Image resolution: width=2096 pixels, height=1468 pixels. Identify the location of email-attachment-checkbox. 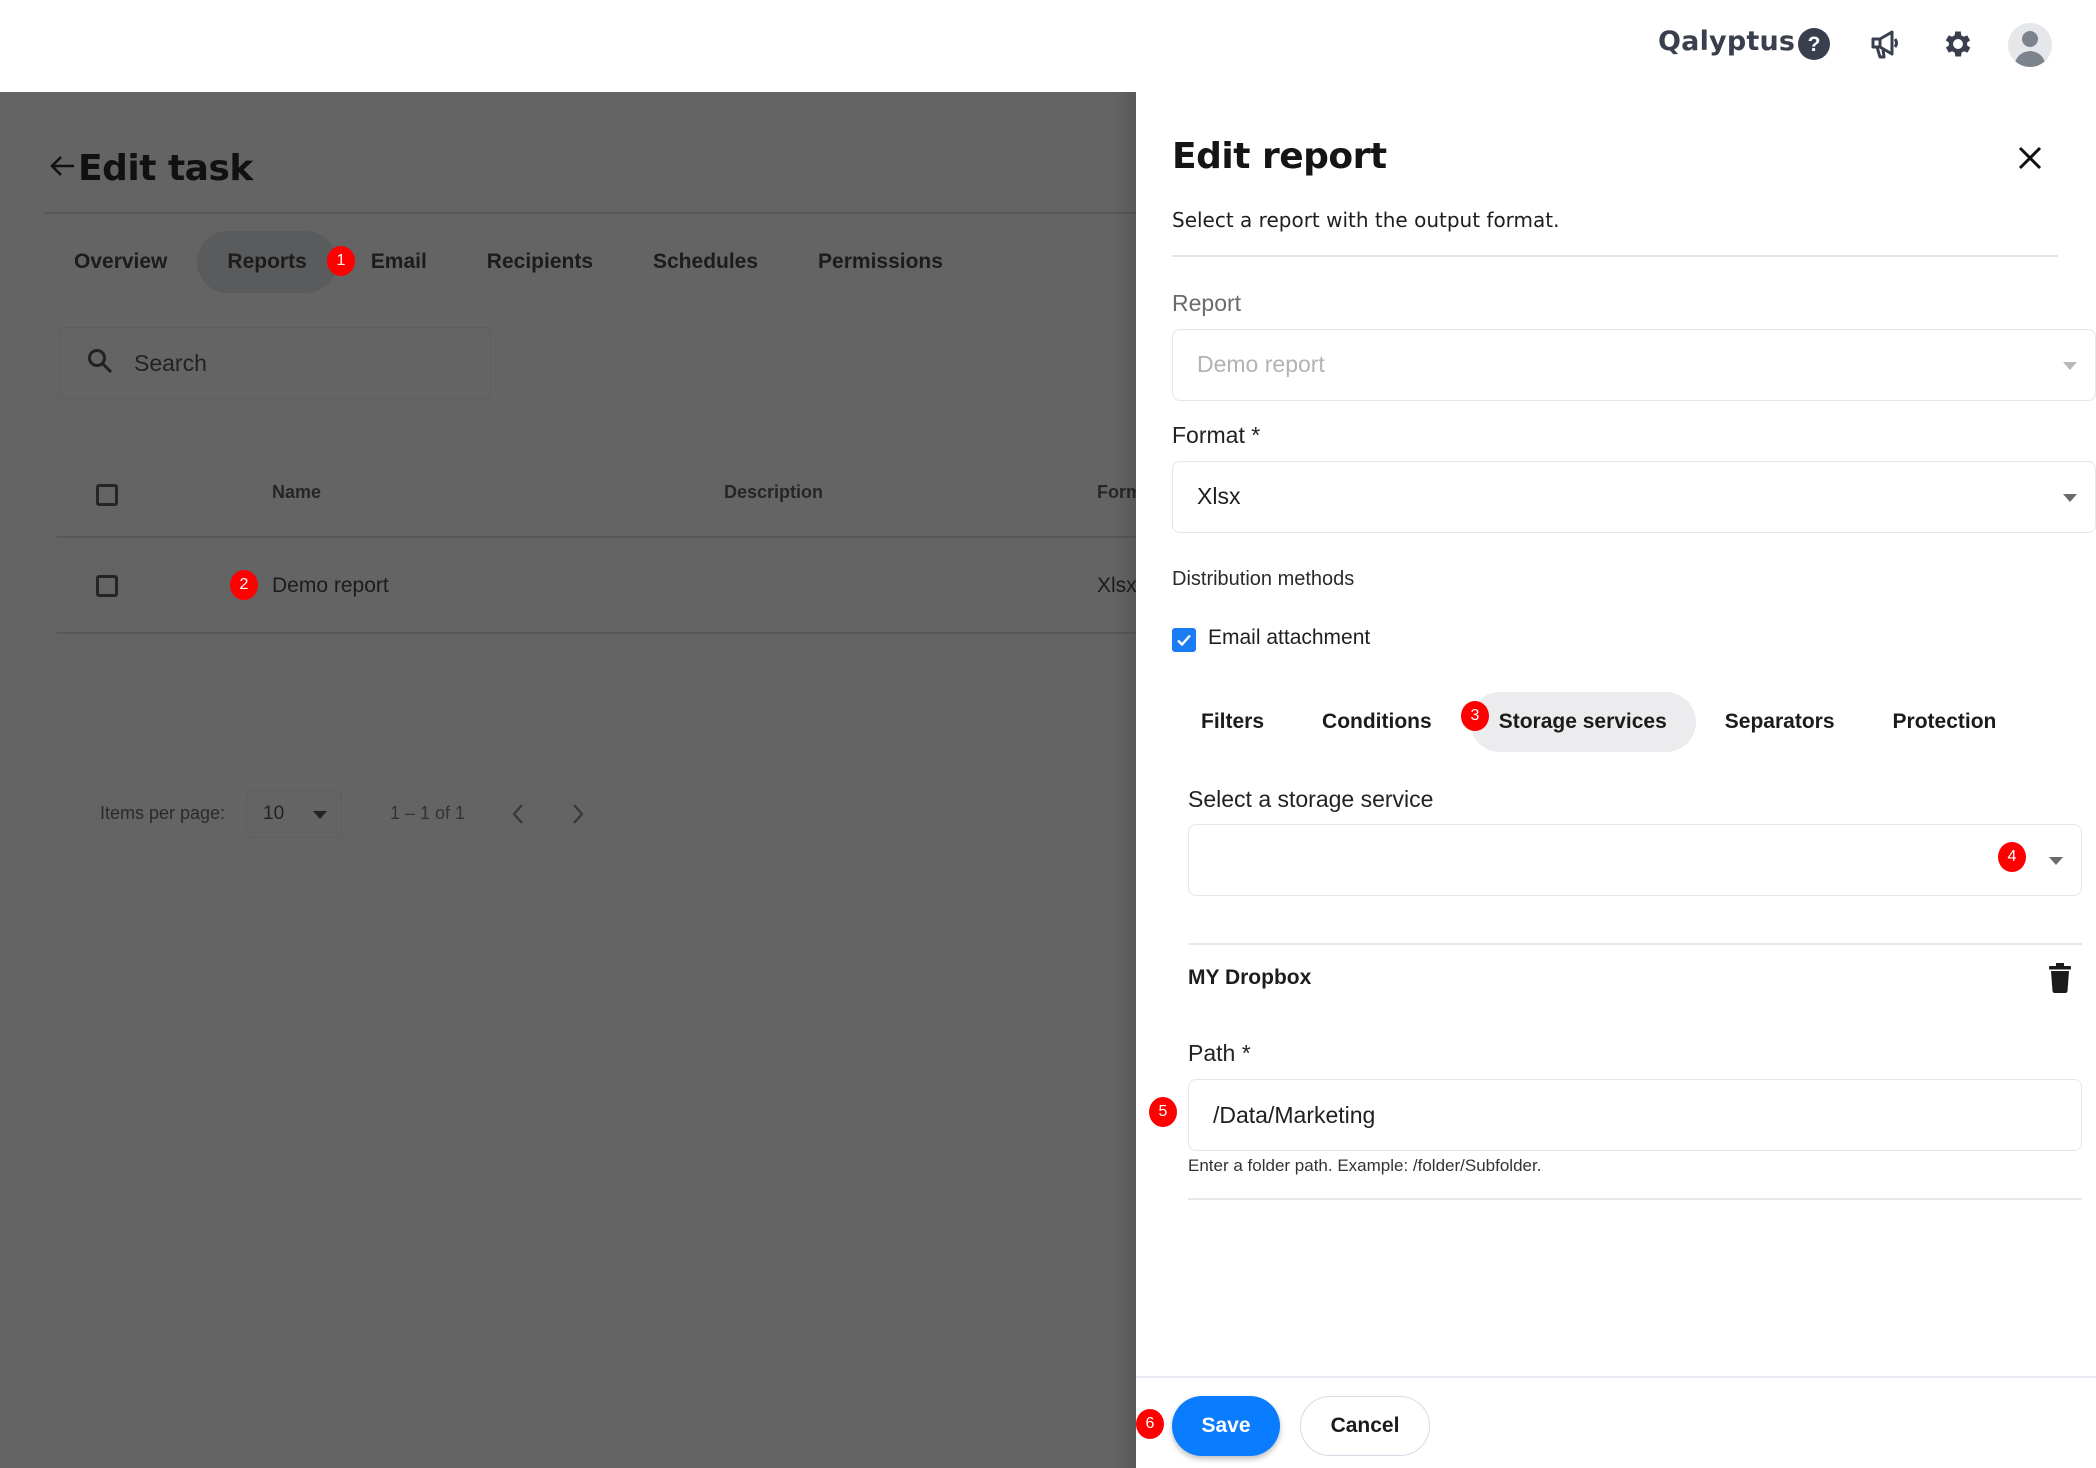
(1184, 640).